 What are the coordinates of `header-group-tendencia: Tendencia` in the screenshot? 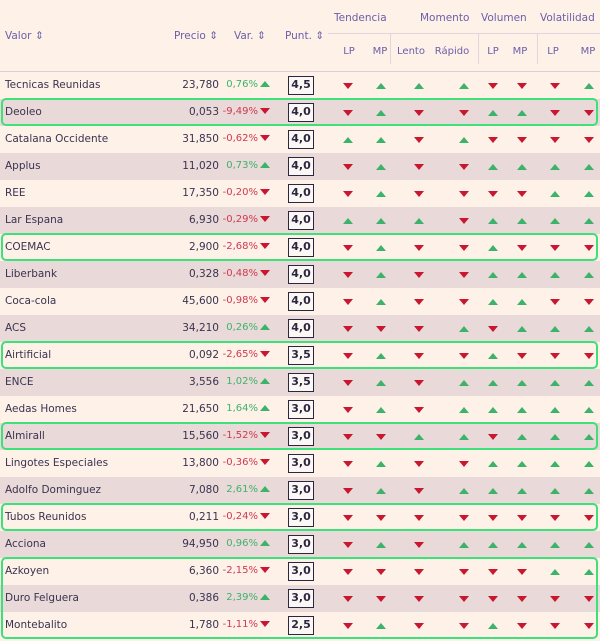 It's located at (360, 18).